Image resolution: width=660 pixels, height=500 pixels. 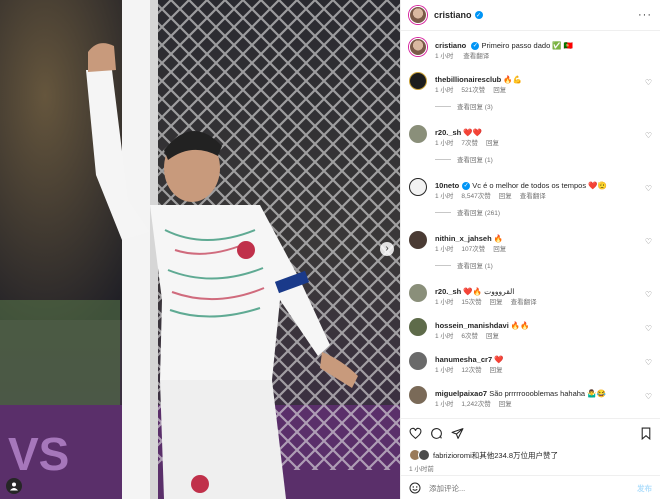 What do you see at coordinates (473, 90) in the screenshot?
I see `comment-like-count: 521次赞` at bounding box center [473, 90].